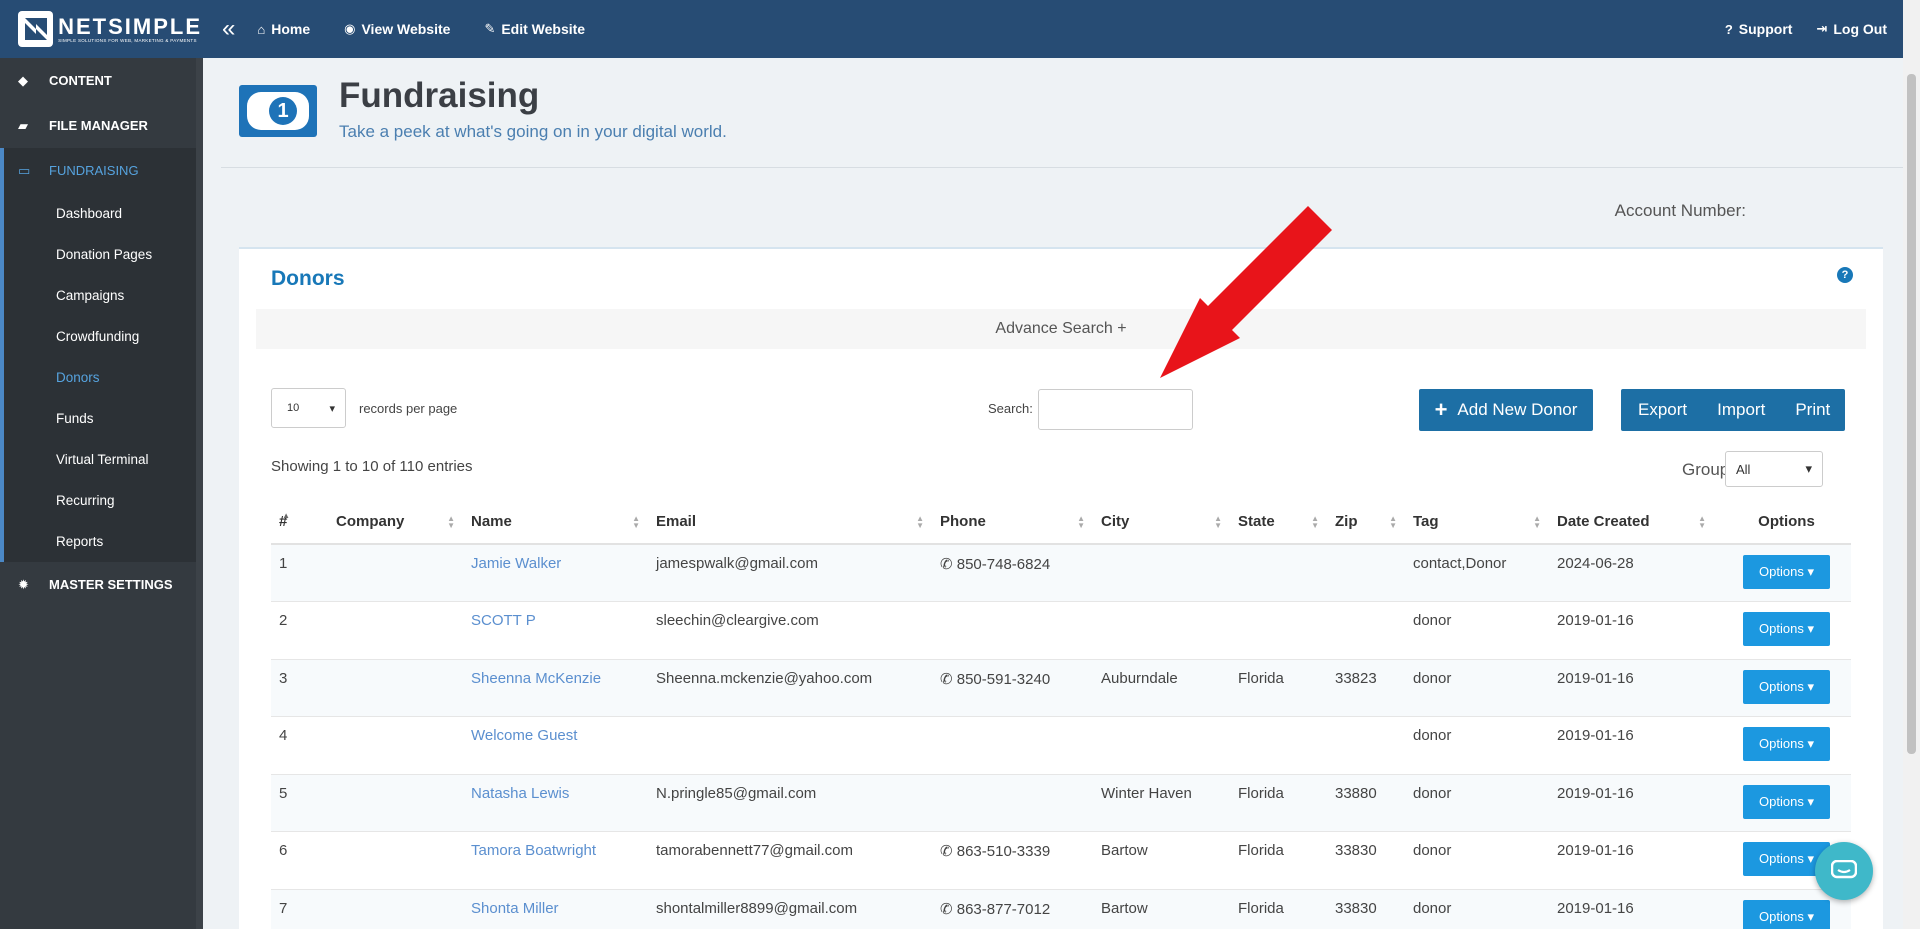 Image resolution: width=1920 pixels, height=929 pixels. What do you see at coordinates (103, 500) in the screenshot?
I see `sidebar-sub-recurring: Recurring` at bounding box center [103, 500].